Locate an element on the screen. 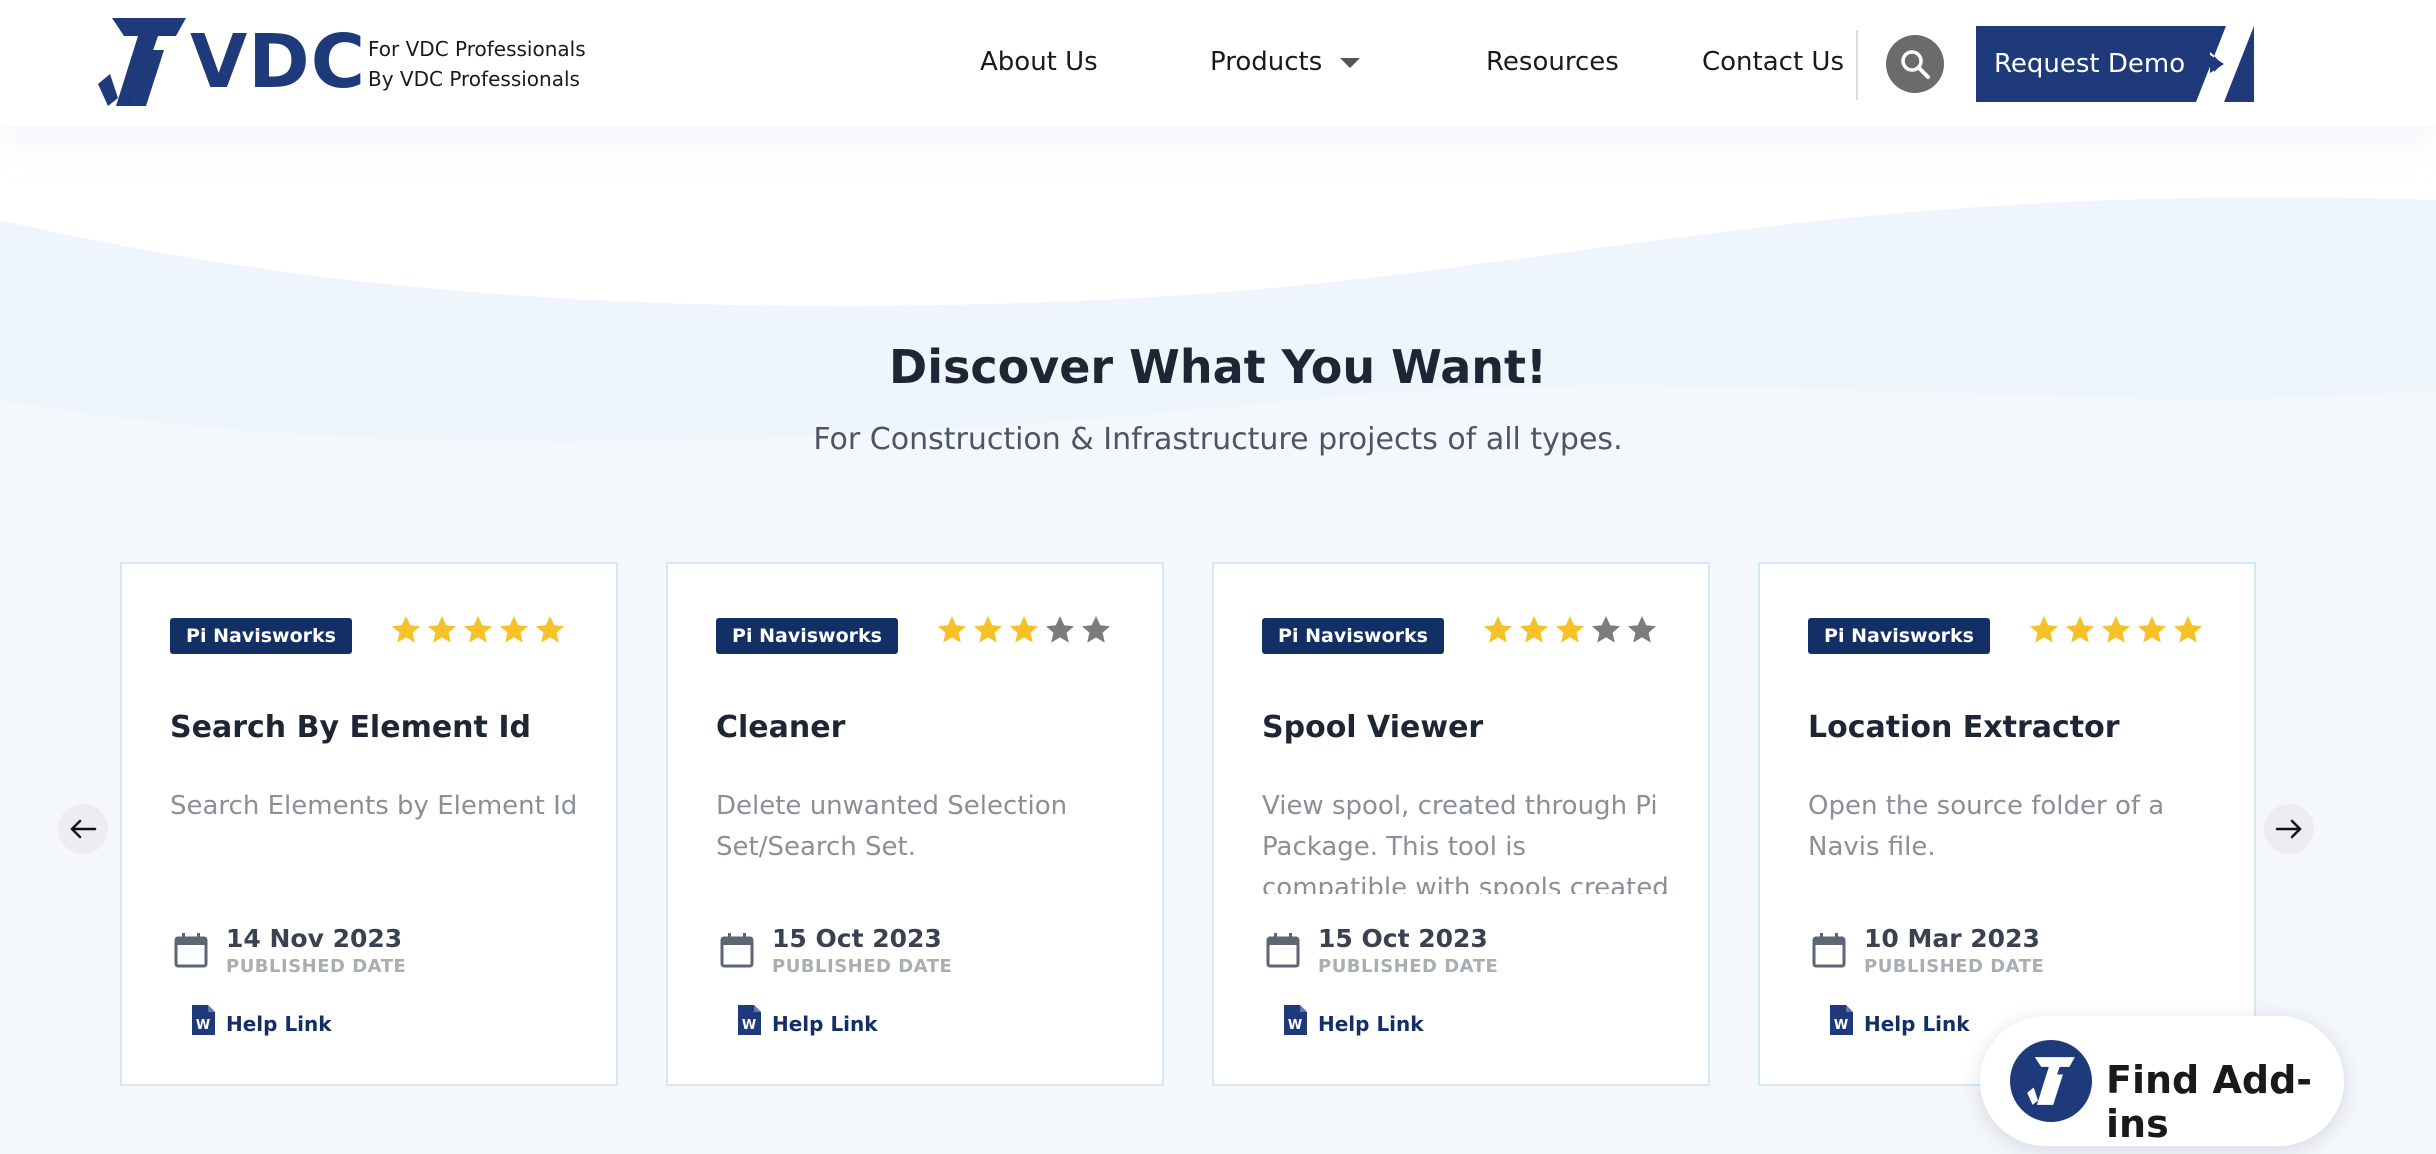  request-demo-label: Request Demo is located at coordinates (2090, 64).